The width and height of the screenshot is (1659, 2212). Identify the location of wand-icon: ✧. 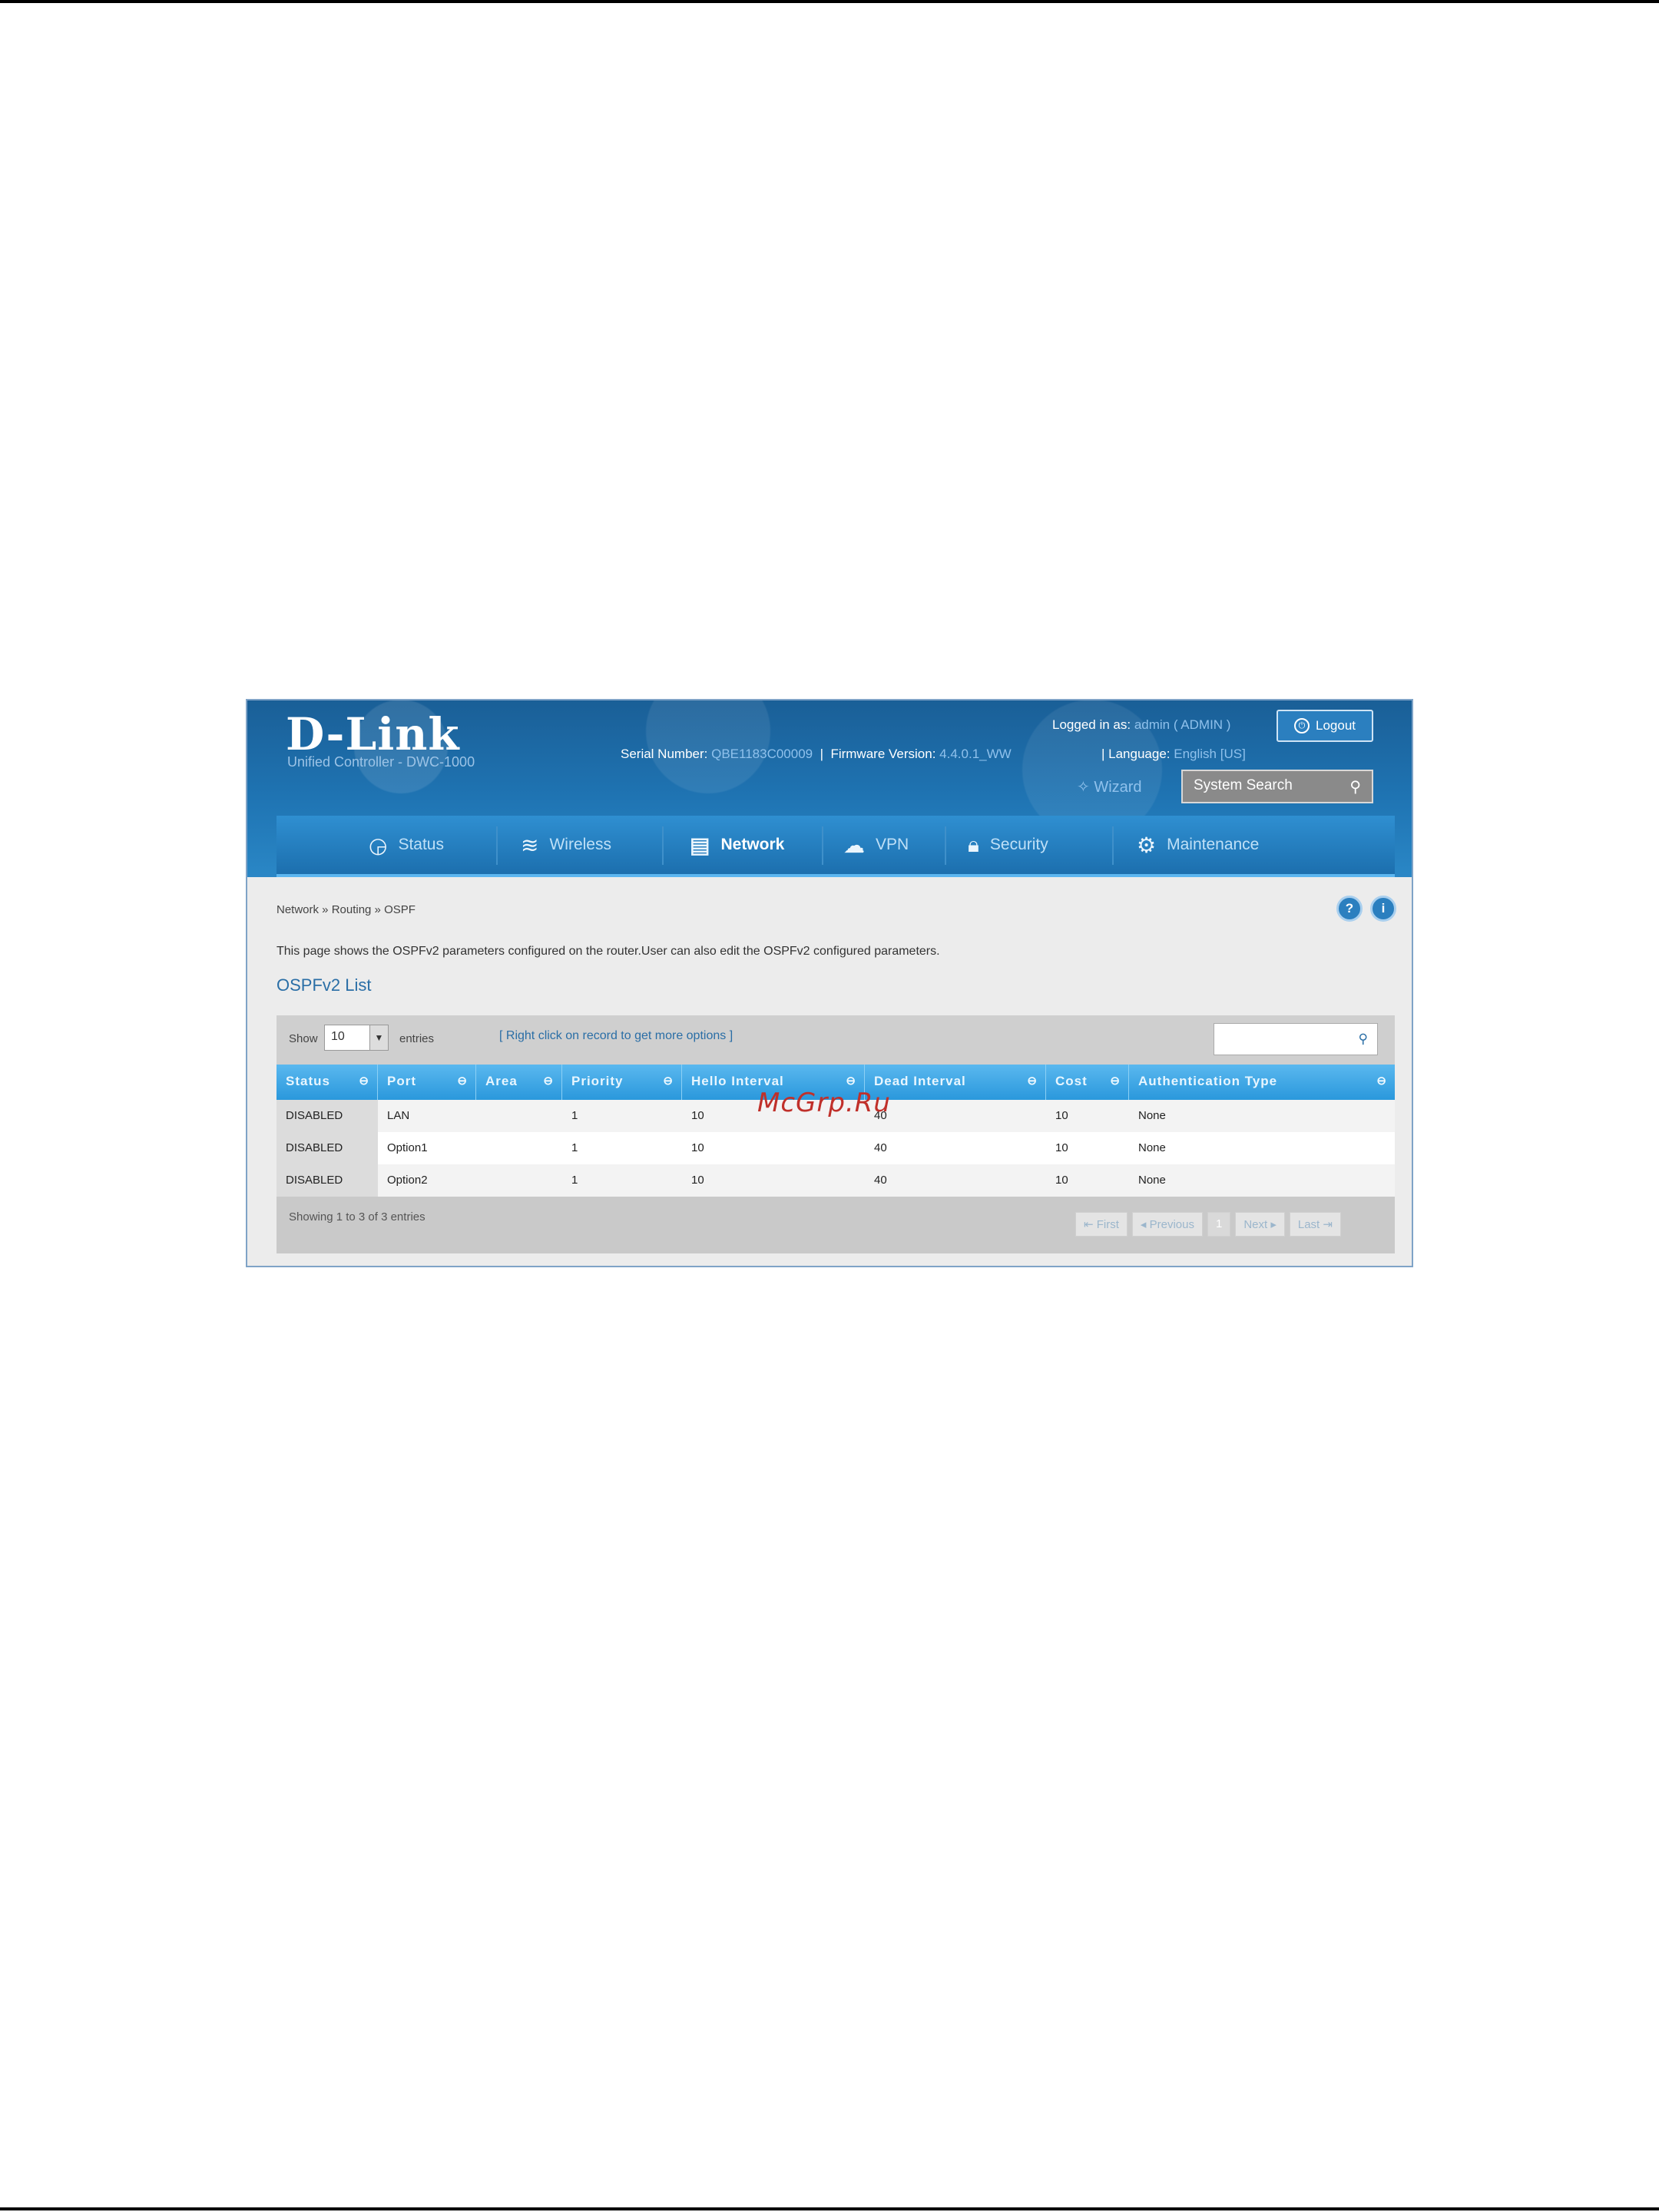
(1084, 788).